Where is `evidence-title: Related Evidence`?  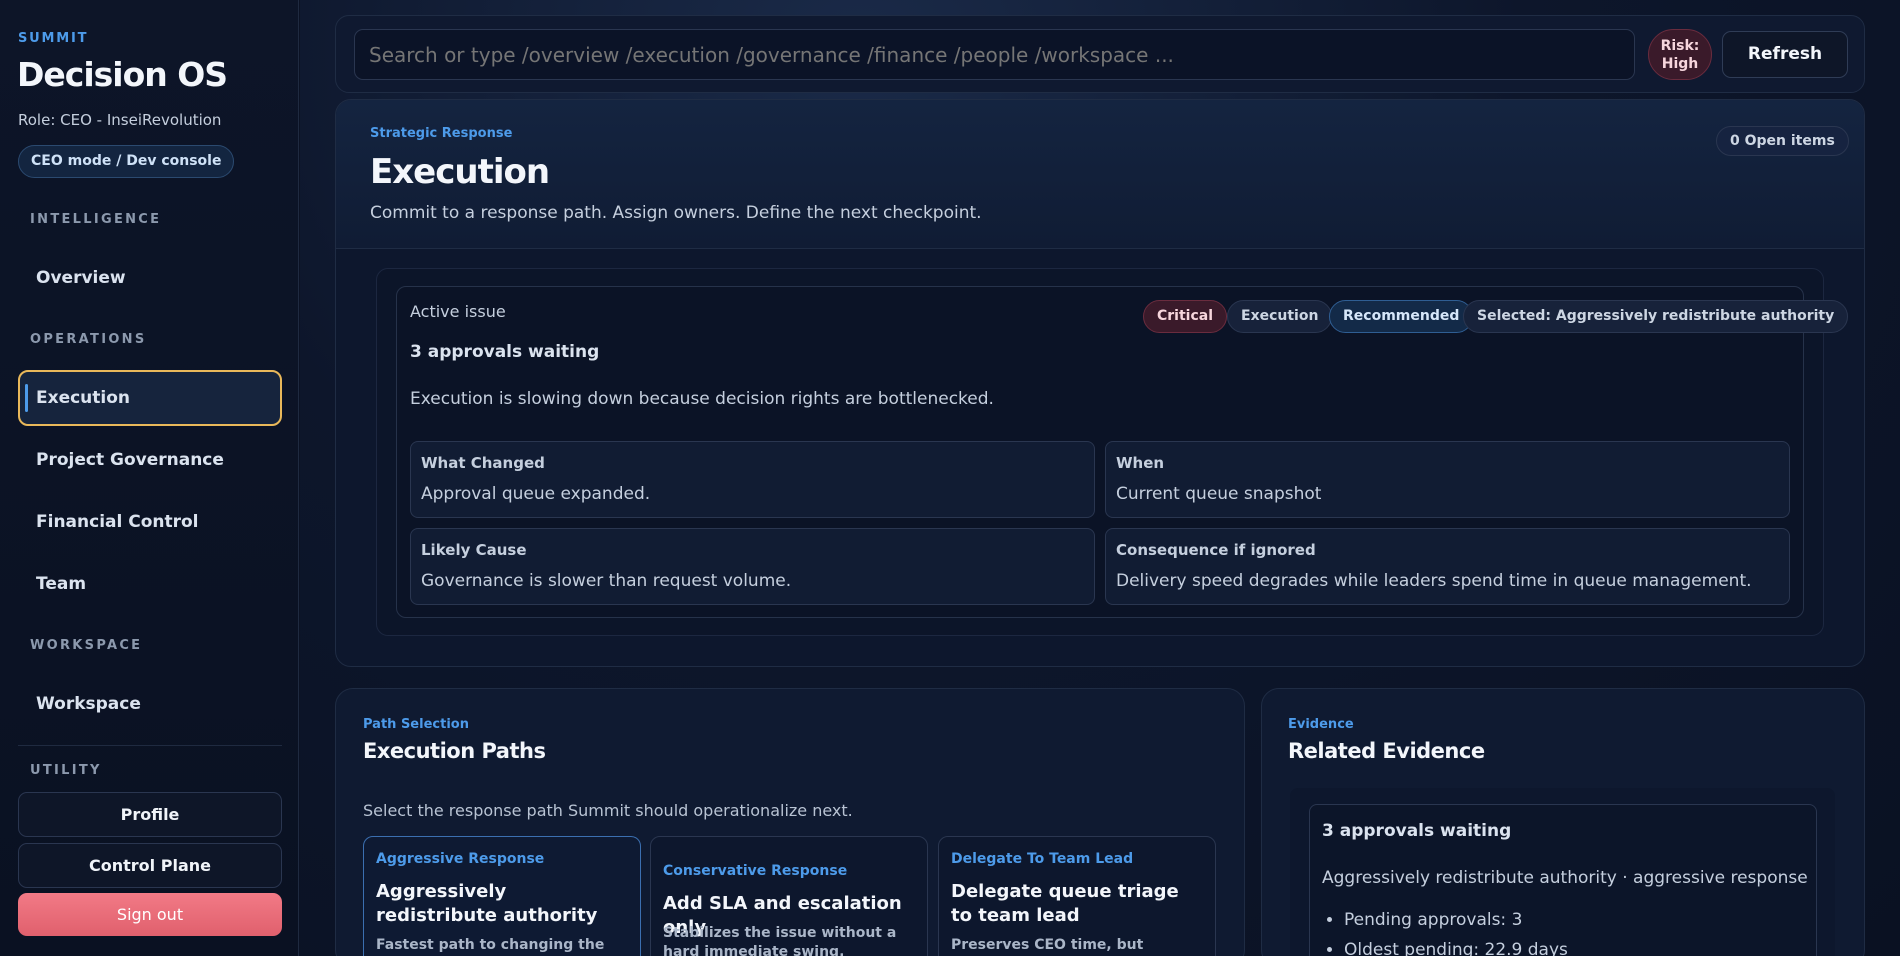 evidence-title: Related Evidence is located at coordinates (1386, 751).